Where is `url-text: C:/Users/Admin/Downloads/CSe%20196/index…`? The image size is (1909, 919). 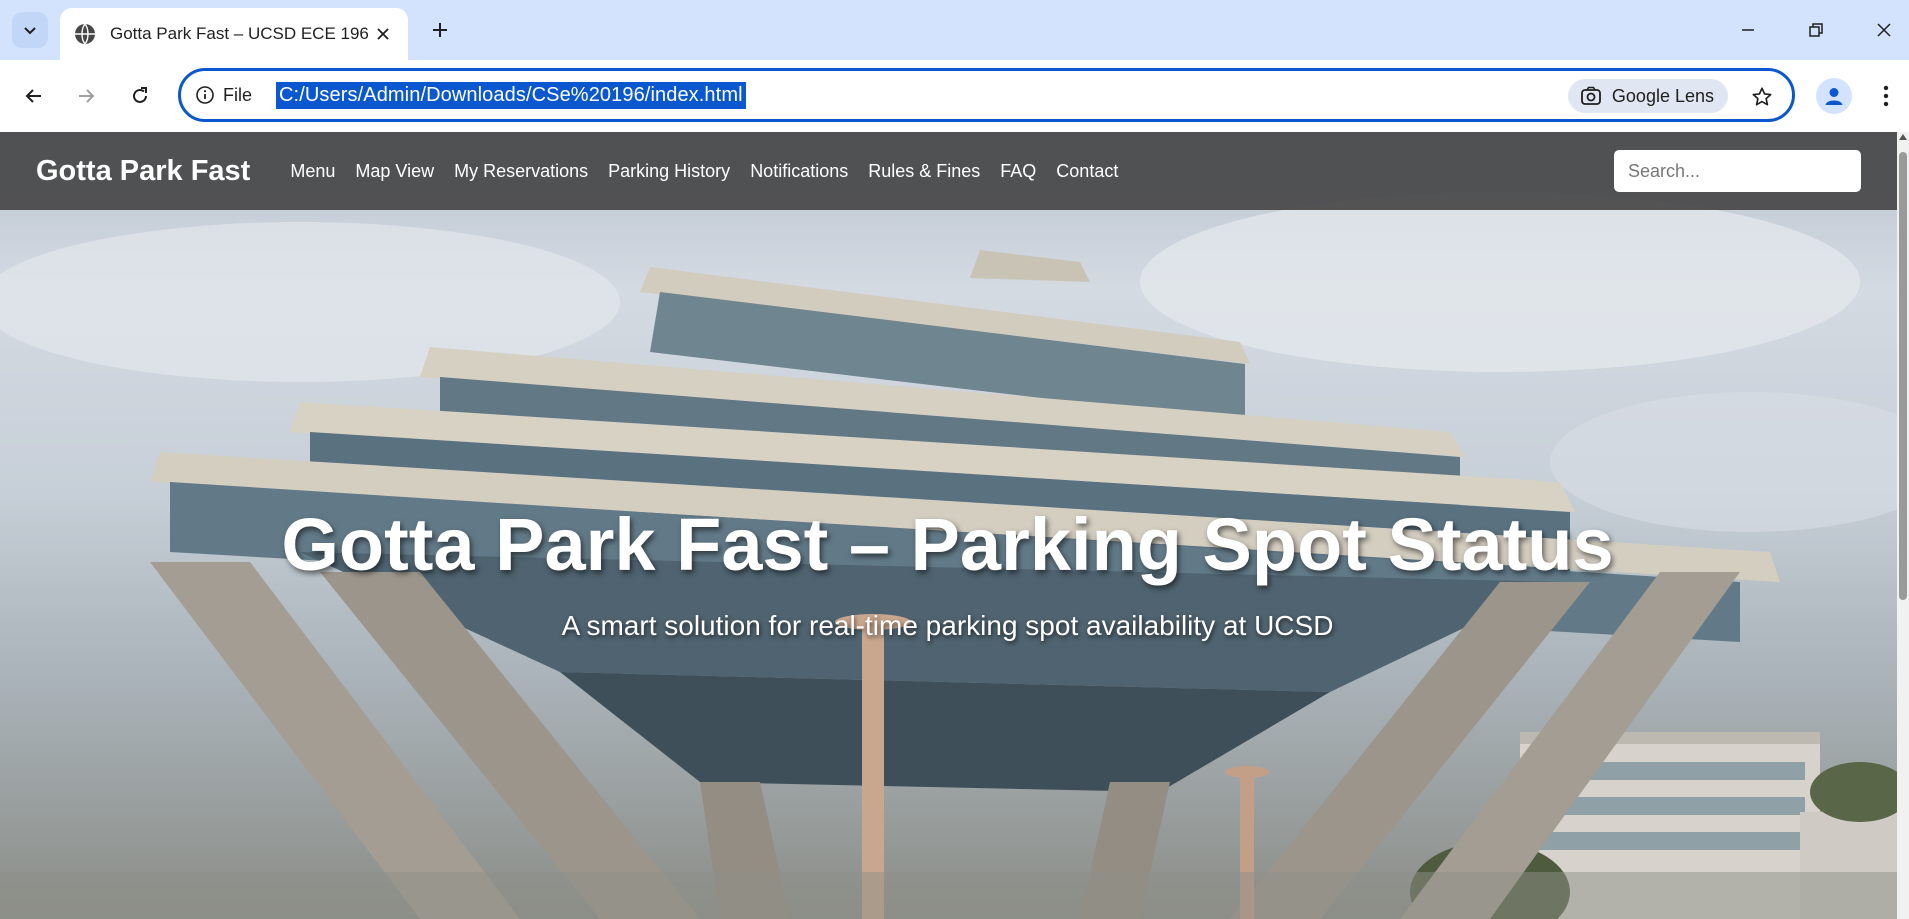
url-text: C:/Users/Admin/Downloads/CSe%20196/index… is located at coordinates (511, 95).